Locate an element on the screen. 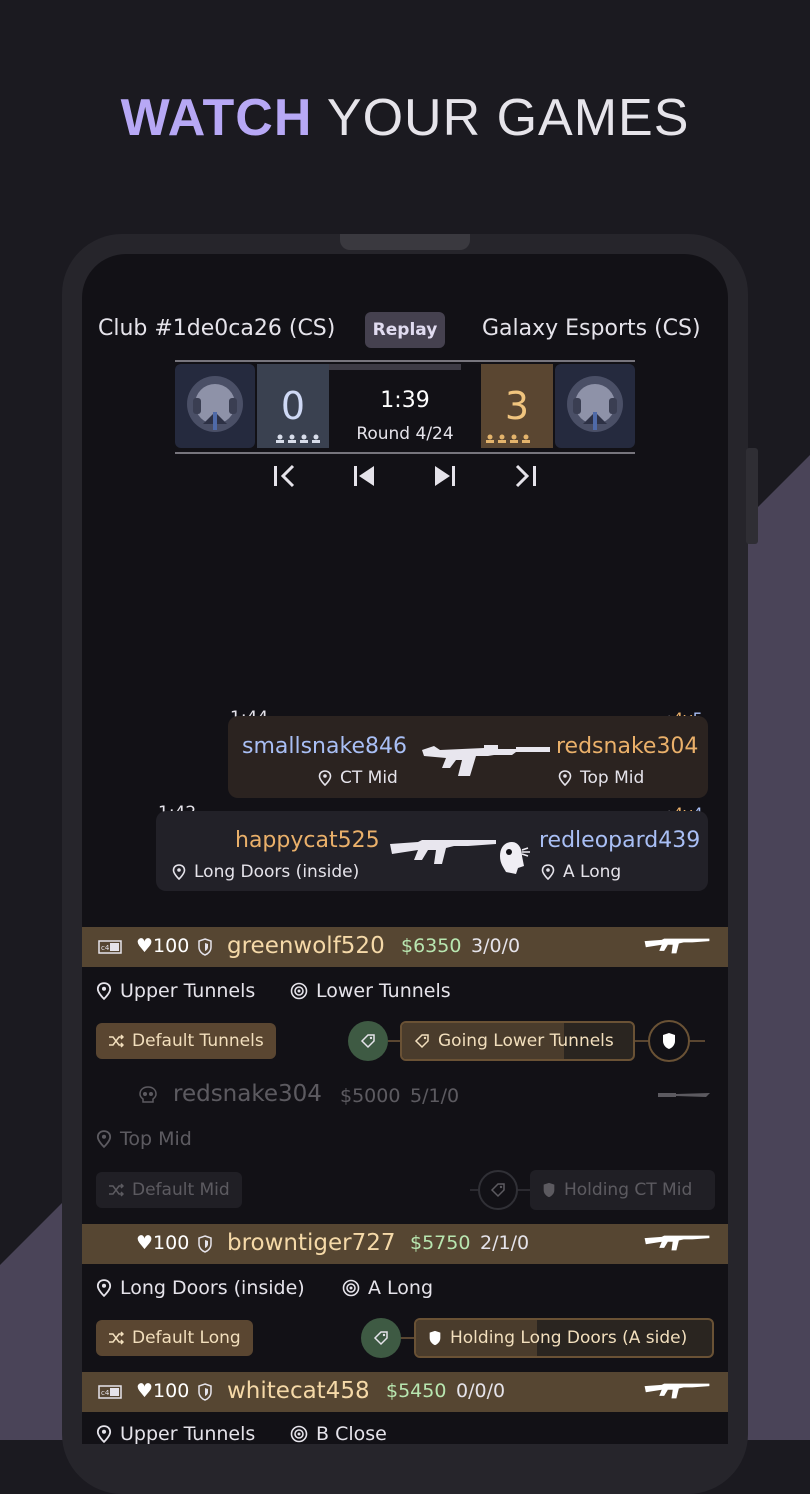  headshot-icon is located at coordinates (515, 858).